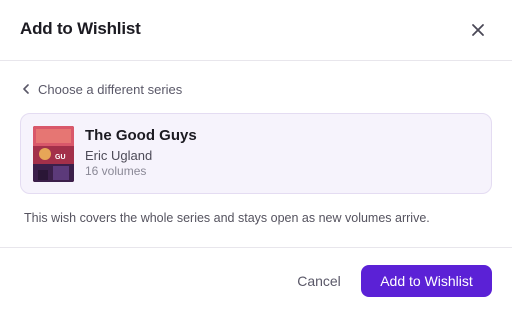 The image size is (512, 312). I want to click on close-icon, so click(478, 30).